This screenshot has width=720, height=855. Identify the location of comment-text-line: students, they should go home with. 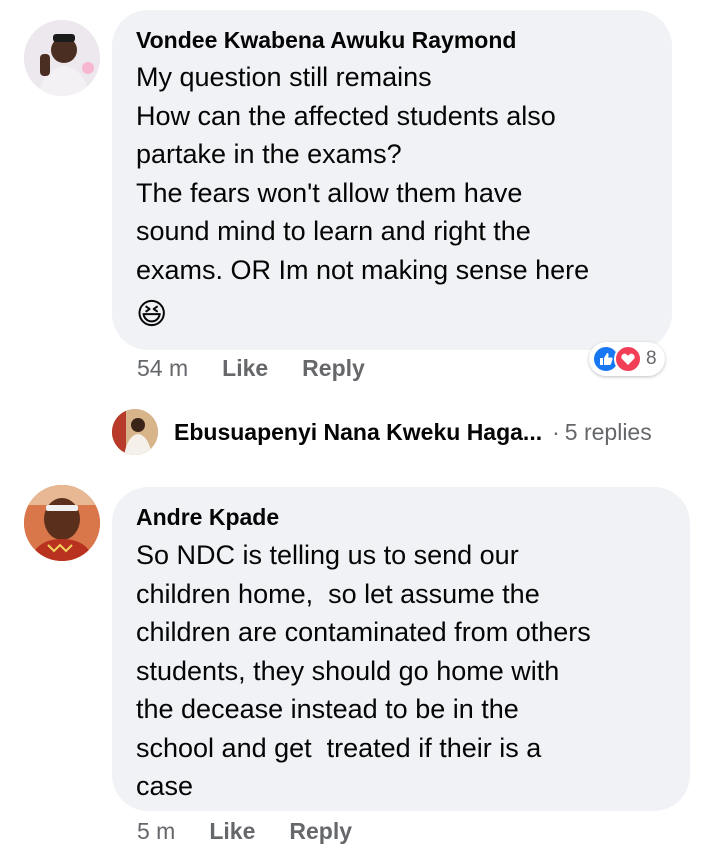
(348, 670).